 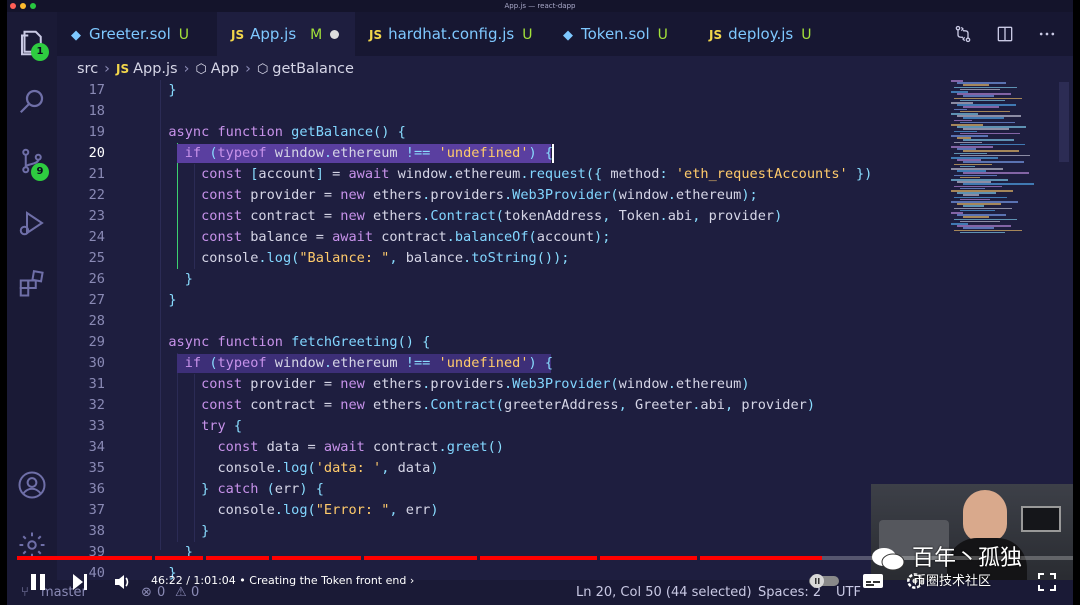 I want to click on code-line: 35 console.log('data: ', data), so click(x=565, y=468).